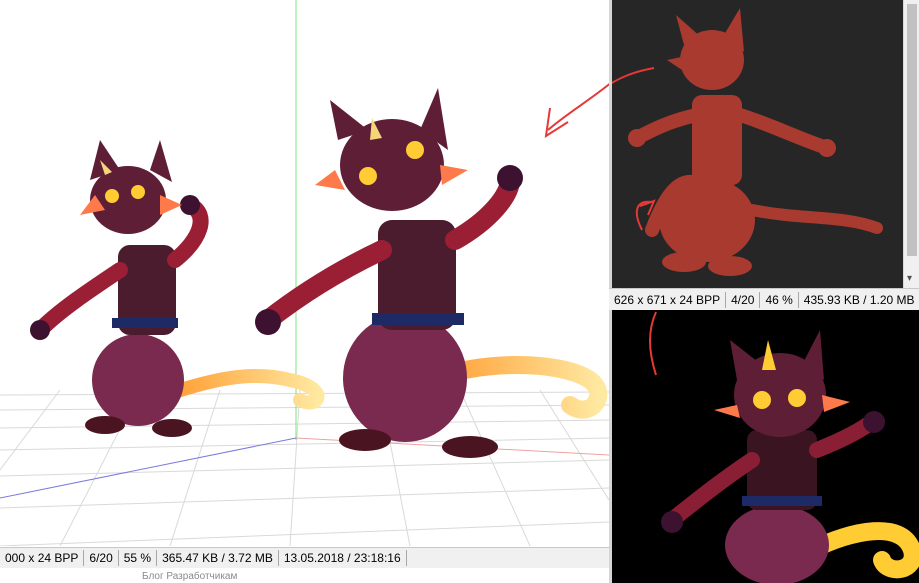  What do you see at coordinates (909, 278) in the screenshot?
I see `scroll-down-icon: ▾` at bounding box center [909, 278].